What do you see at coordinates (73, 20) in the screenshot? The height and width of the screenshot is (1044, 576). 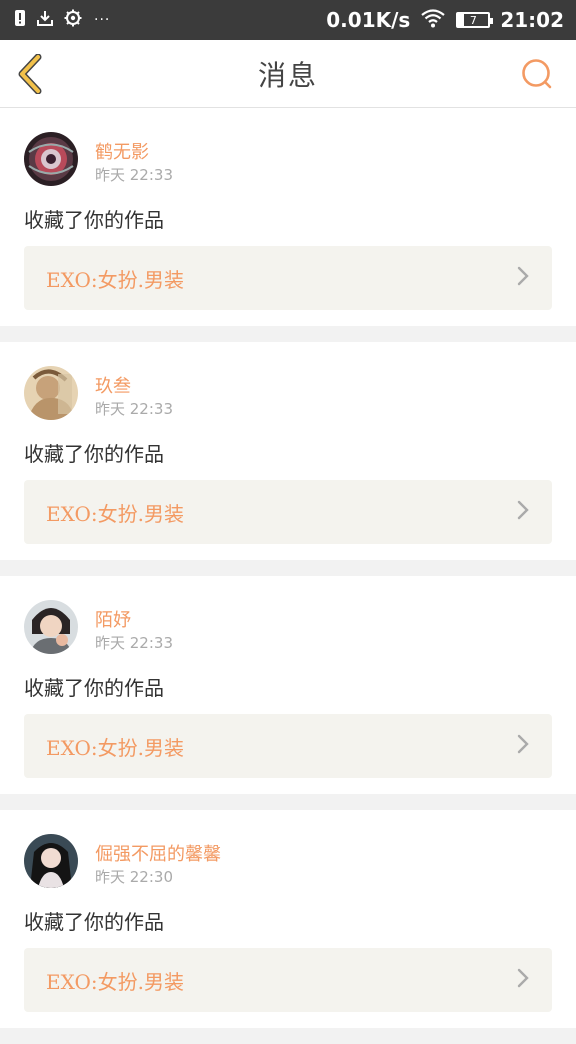 I see `settings-icon` at bounding box center [73, 20].